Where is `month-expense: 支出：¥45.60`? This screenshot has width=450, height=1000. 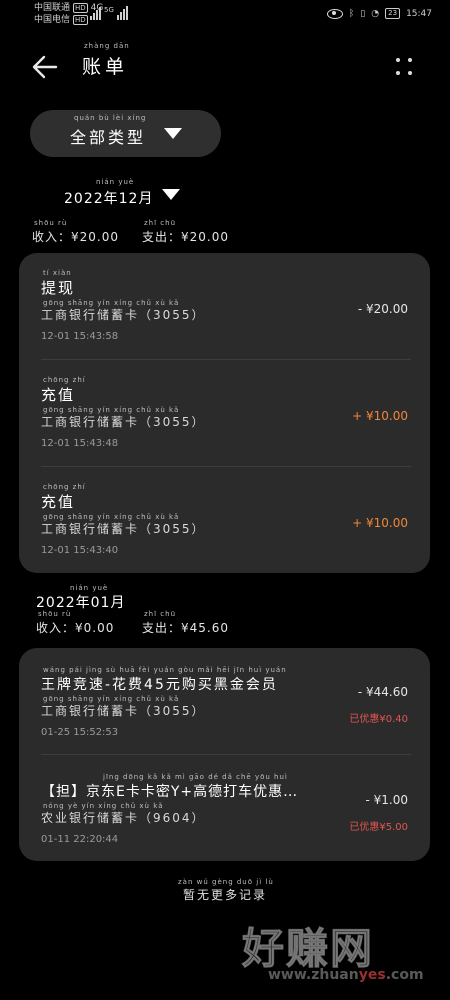 month-expense: 支出：¥45.60 is located at coordinates (185, 628).